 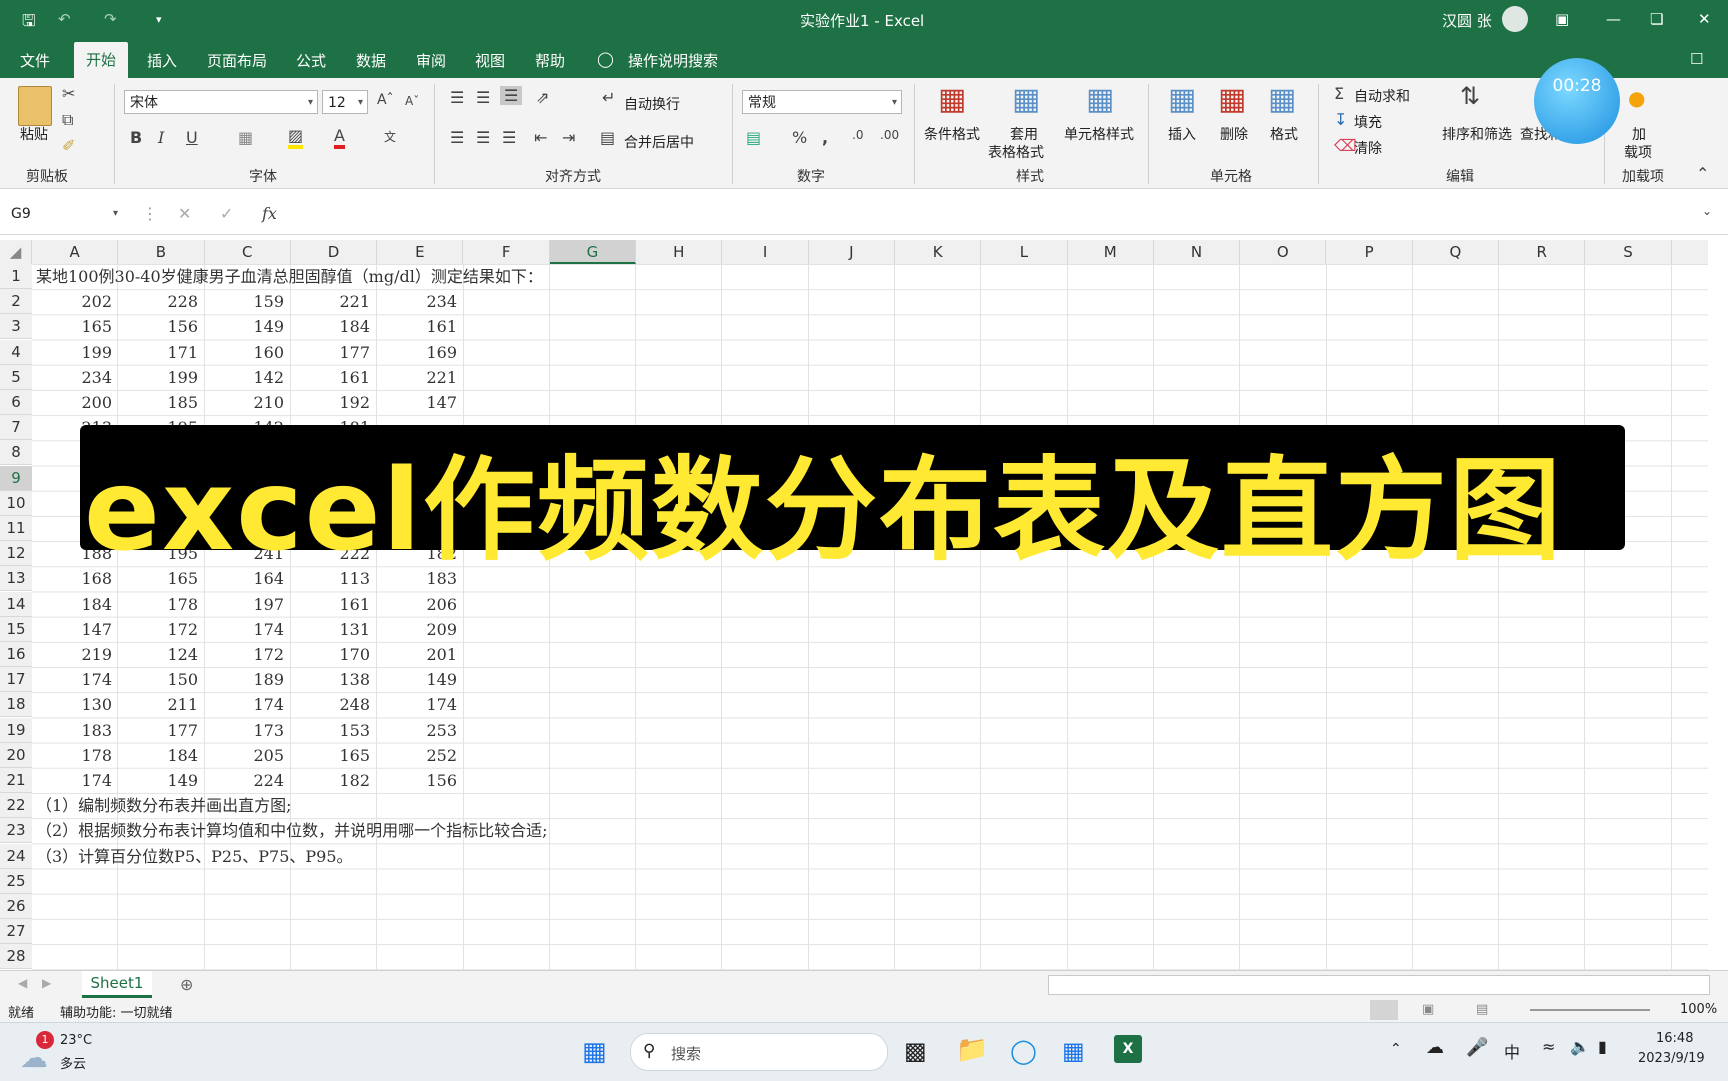 What do you see at coordinates (192, 137) in the screenshot?
I see `underline-icon: U` at bounding box center [192, 137].